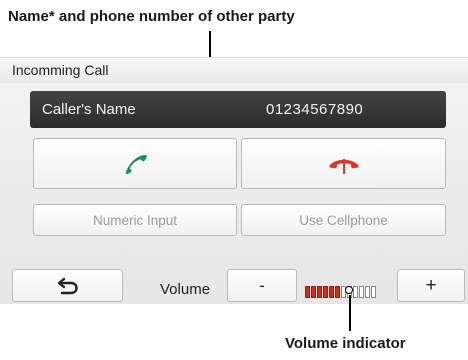 This screenshot has height=360, width=468. I want to click on callout-dot, so click(349, 290).